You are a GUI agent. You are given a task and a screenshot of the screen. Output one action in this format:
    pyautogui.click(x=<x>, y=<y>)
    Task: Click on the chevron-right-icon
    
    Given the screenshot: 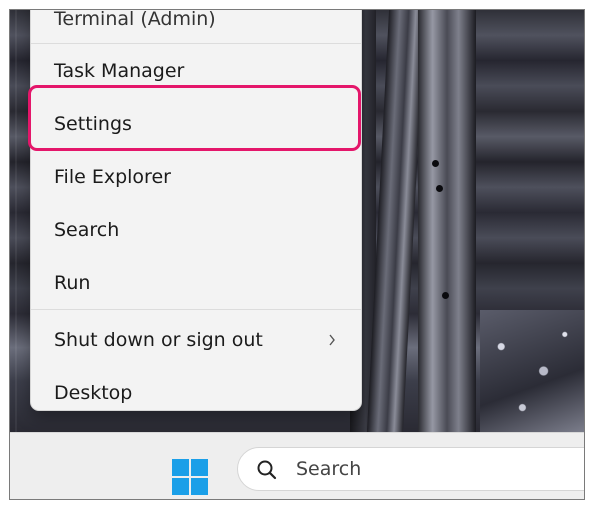 What is the action you would take?
    pyautogui.click(x=332, y=340)
    